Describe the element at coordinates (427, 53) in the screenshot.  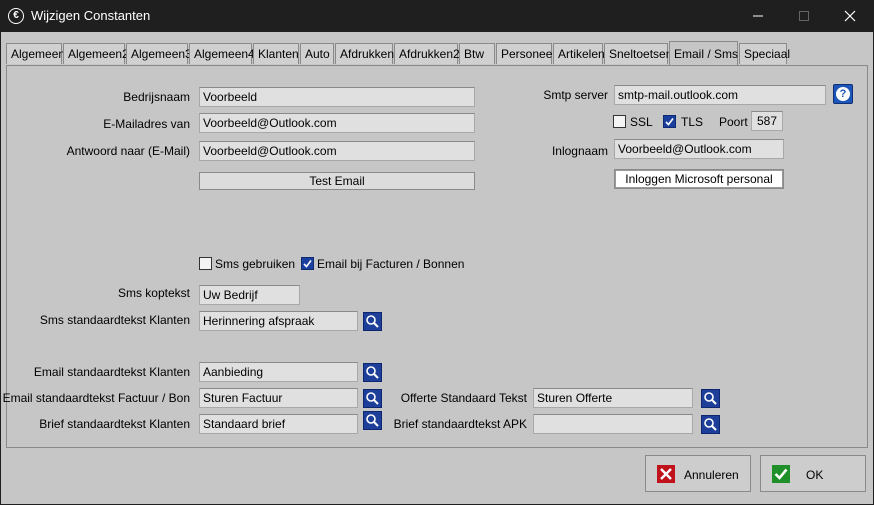
I see `tab-afdrukken2: Afdrukken2` at that location.